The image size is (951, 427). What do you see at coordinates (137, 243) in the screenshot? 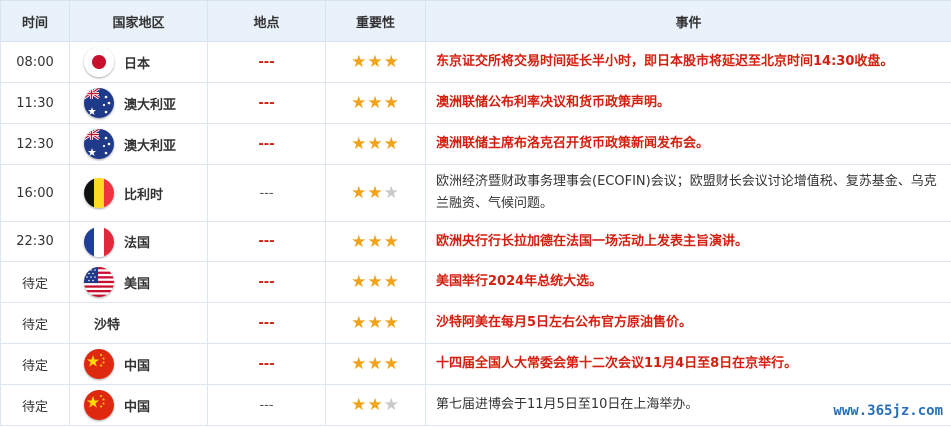
I see `country-name: 法国` at bounding box center [137, 243].